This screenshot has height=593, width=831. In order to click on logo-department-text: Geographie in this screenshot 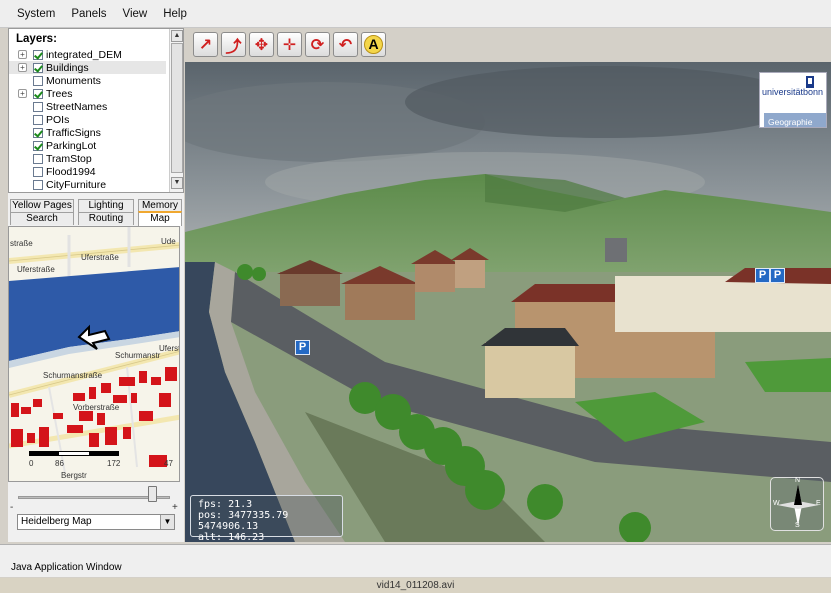, I will do `click(790, 122)`.